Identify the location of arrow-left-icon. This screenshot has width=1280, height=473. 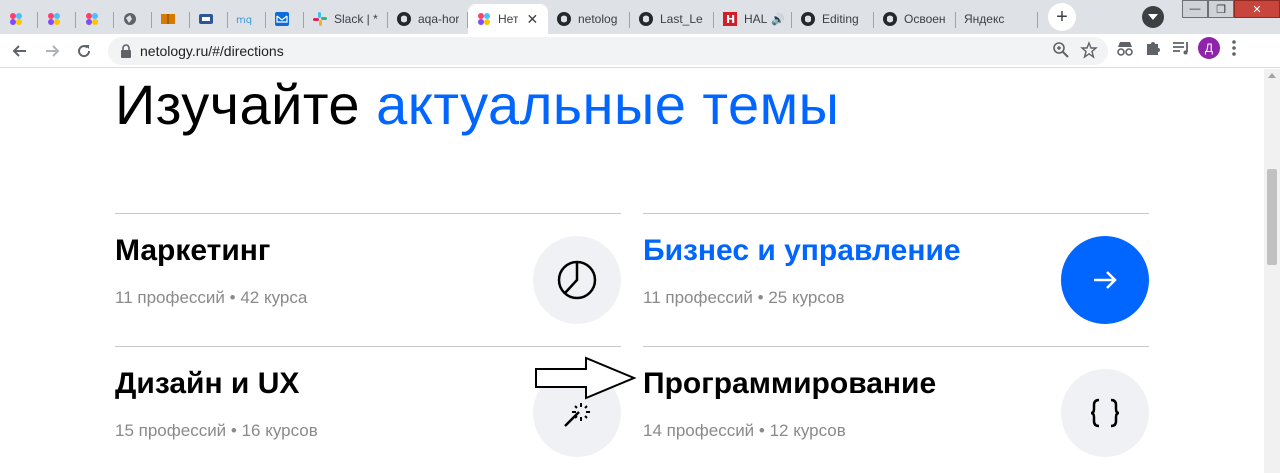
(19, 50).